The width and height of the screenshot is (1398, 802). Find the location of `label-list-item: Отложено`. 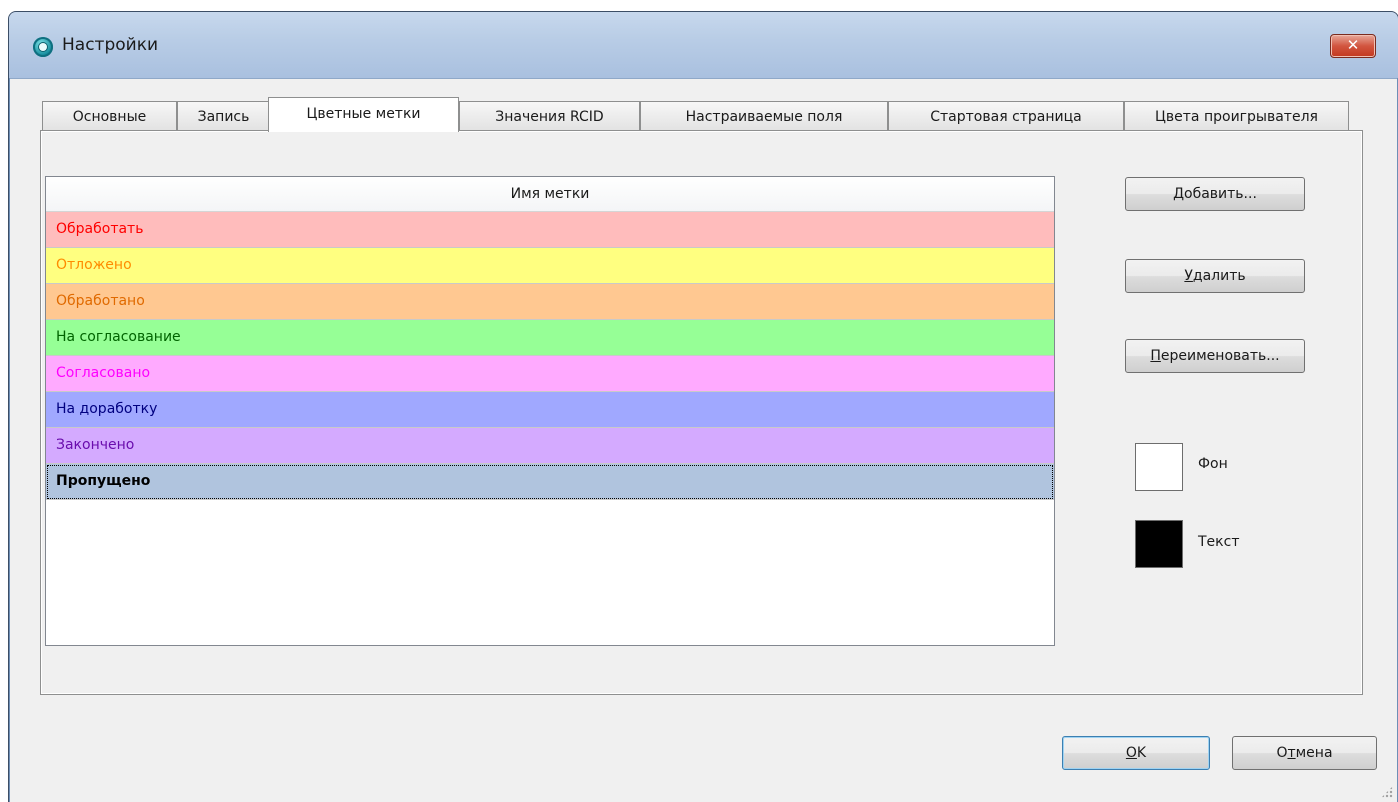

label-list-item: Отложено is located at coordinates (550, 266).